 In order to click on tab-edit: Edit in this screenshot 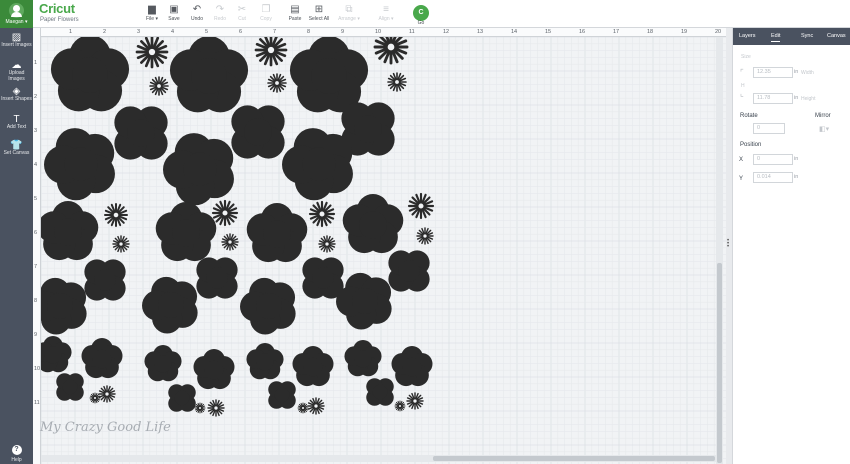, I will do `click(776, 37)`.